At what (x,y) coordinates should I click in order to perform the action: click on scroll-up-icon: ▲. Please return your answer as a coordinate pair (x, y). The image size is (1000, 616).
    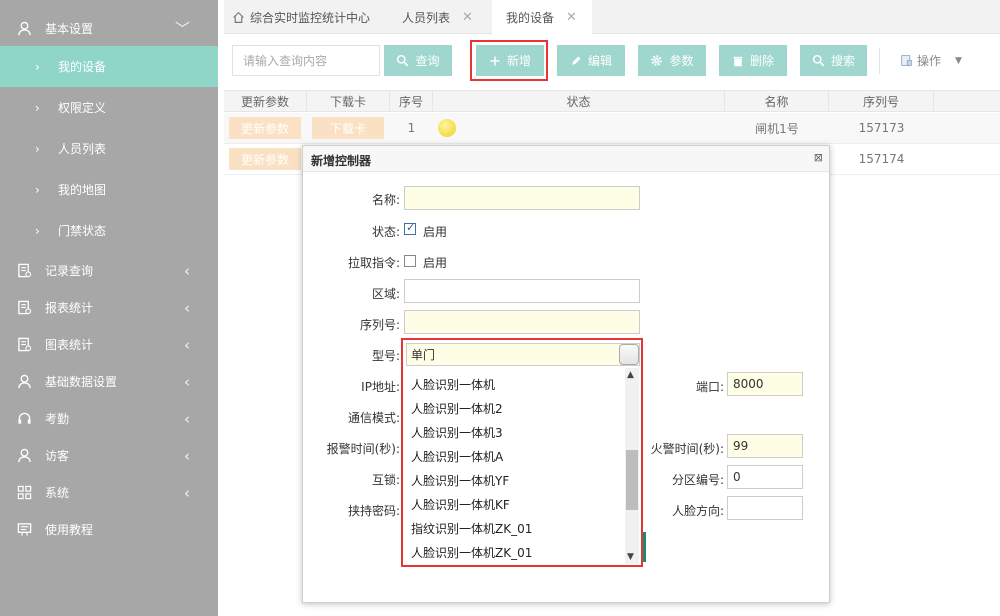
    Looking at the image, I should click on (630, 375).